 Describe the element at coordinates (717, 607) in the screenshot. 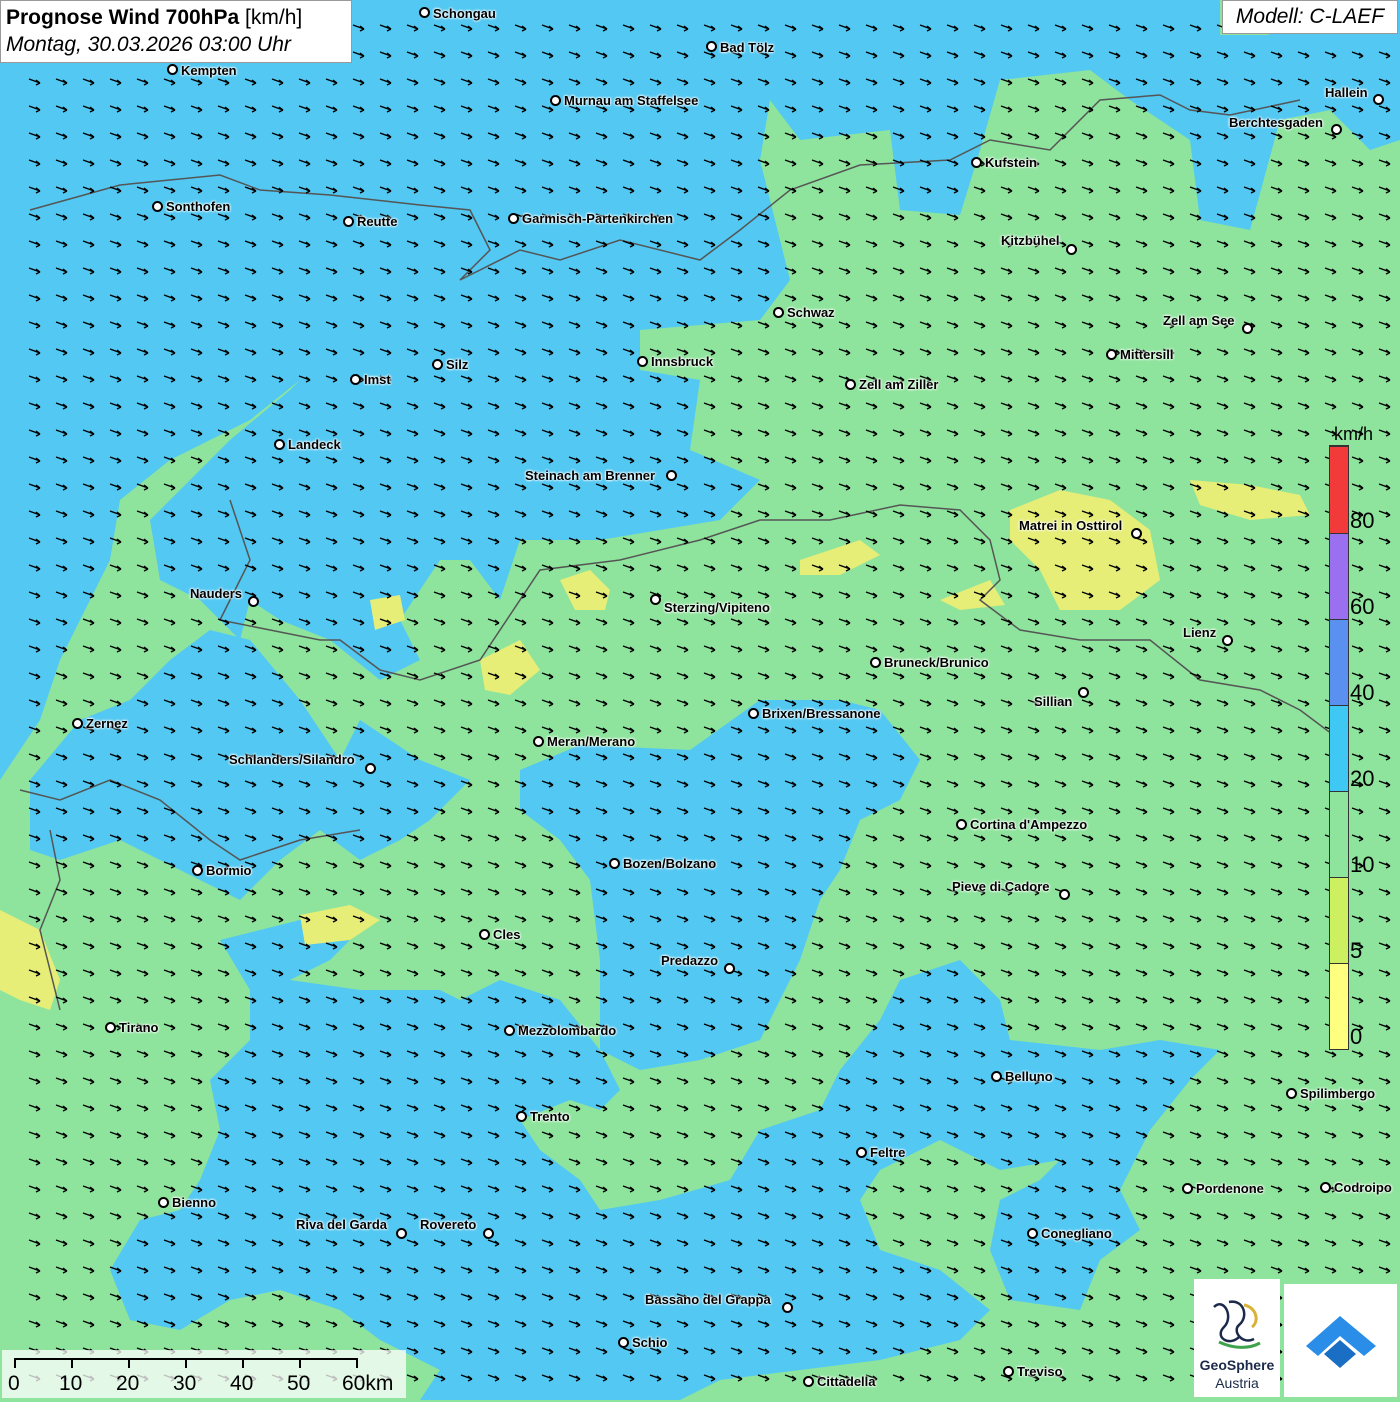

I see `city-label: Sterzing/Vipiteno` at that location.